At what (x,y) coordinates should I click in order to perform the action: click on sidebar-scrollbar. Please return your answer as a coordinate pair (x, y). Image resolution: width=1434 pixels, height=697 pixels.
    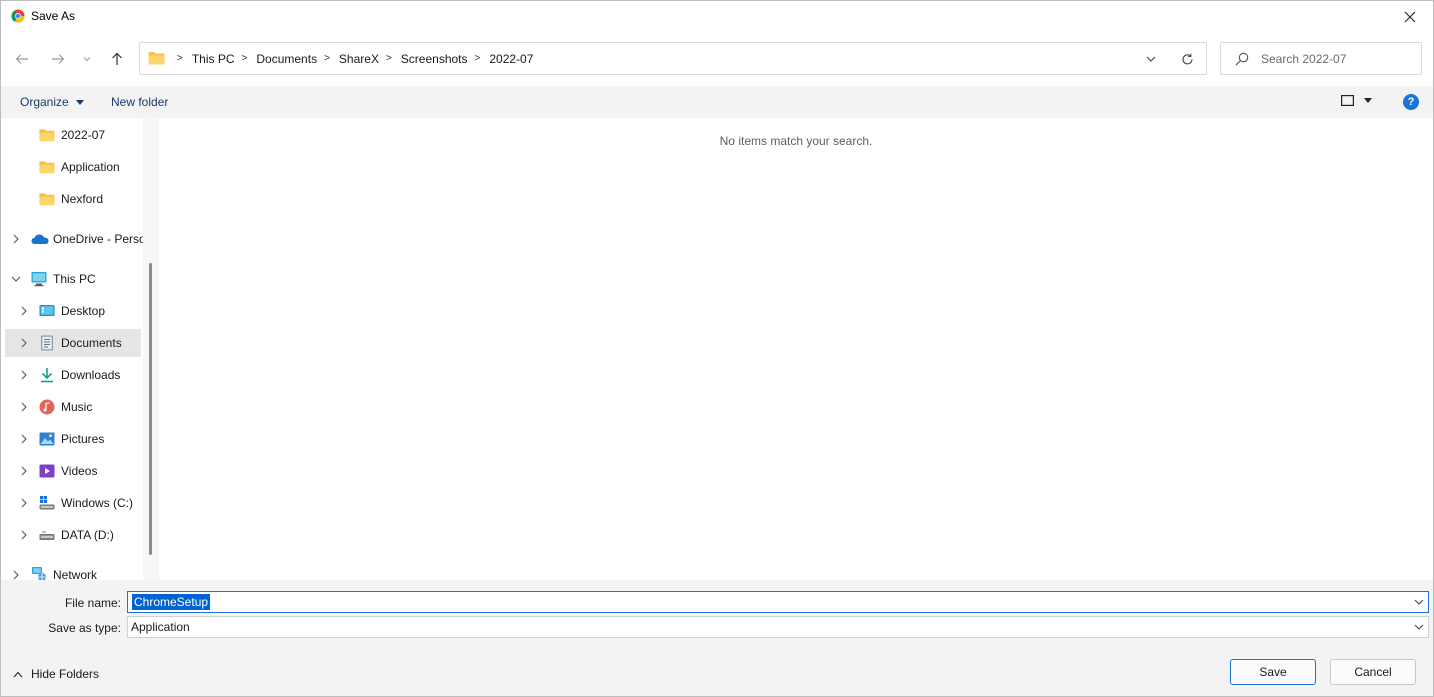
    Looking at the image, I should click on (151, 349).